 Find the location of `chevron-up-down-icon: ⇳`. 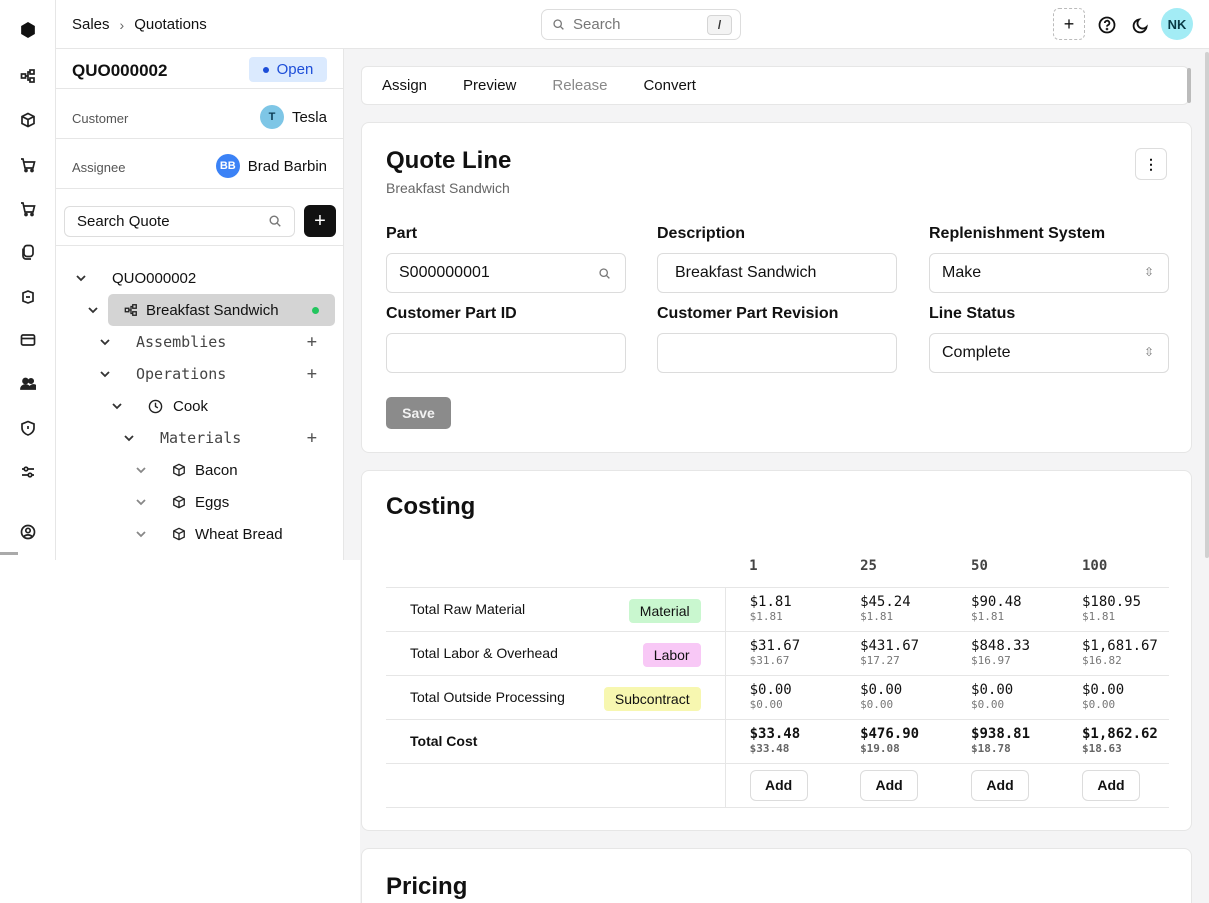

chevron-up-down-icon: ⇳ is located at coordinates (1148, 352).